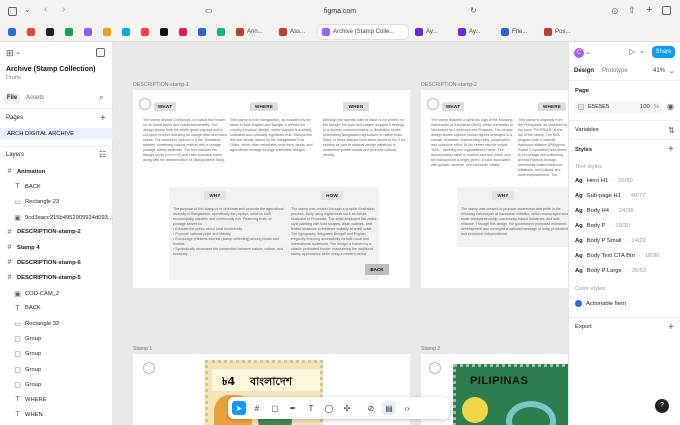  I want to click on color-style-item: Actionable Item, so click(600, 303).